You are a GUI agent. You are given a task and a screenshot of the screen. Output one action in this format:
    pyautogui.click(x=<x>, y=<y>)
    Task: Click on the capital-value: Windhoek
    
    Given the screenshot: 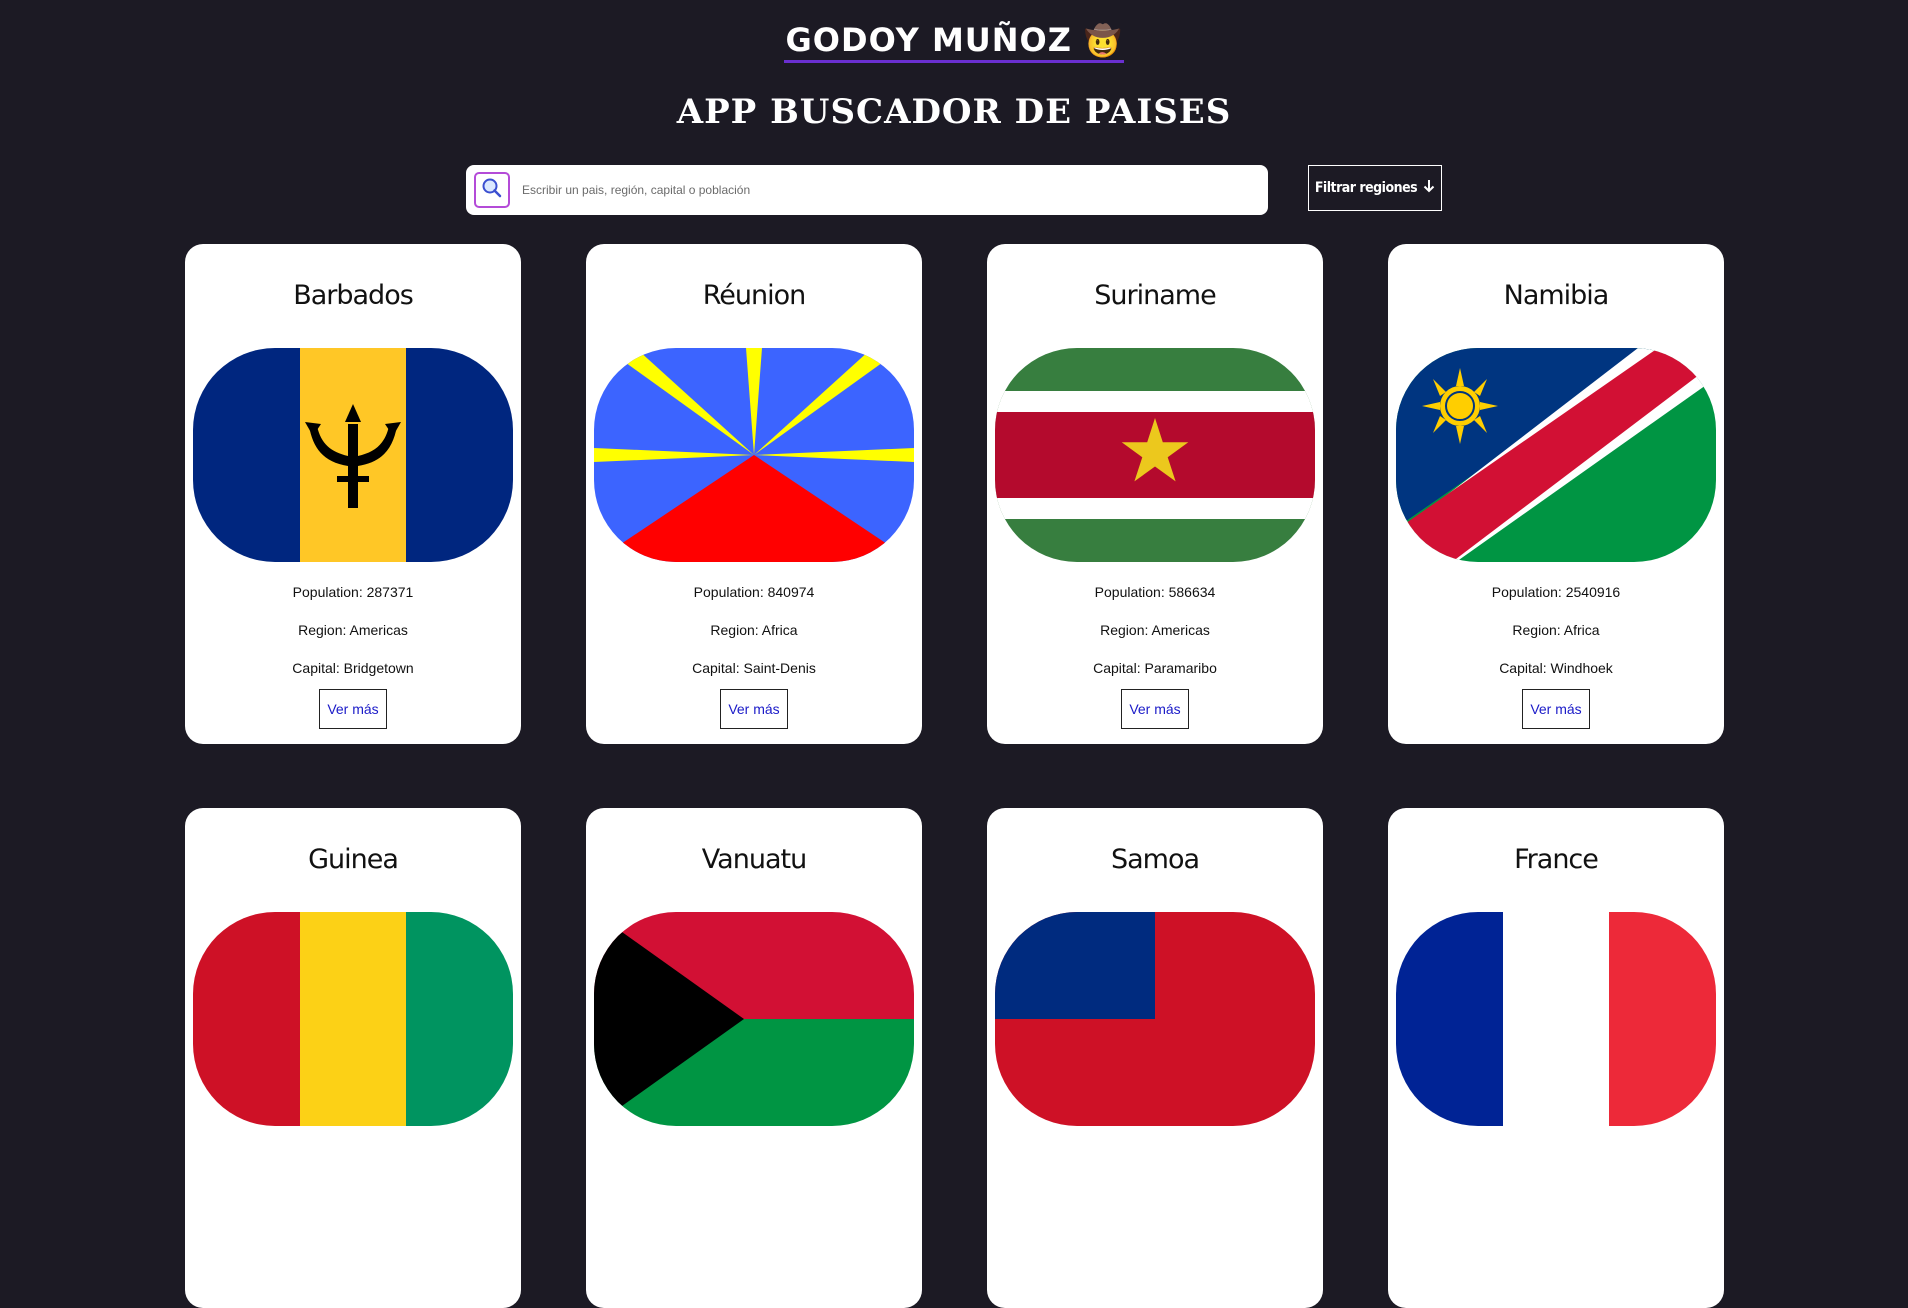 What is the action you would take?
    pyautogui.click(x=1581, y=668)
    